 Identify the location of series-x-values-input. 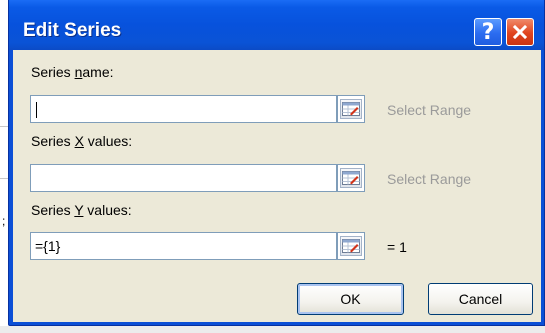
(183, 178).